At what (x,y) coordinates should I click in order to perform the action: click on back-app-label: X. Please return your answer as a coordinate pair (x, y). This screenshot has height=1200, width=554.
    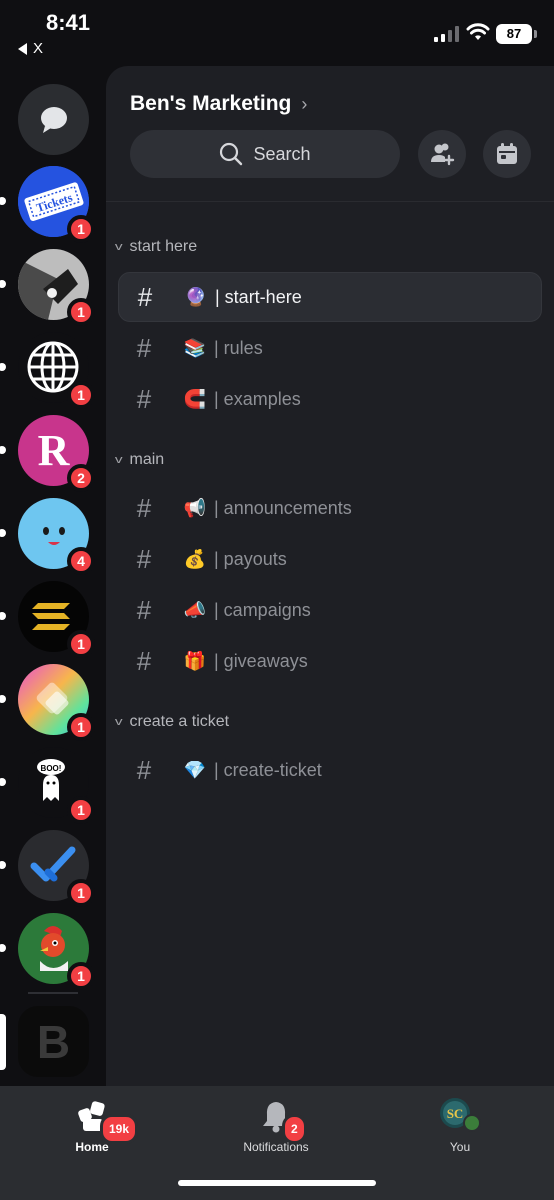
    Looking at the image, I should click on (38, 48).